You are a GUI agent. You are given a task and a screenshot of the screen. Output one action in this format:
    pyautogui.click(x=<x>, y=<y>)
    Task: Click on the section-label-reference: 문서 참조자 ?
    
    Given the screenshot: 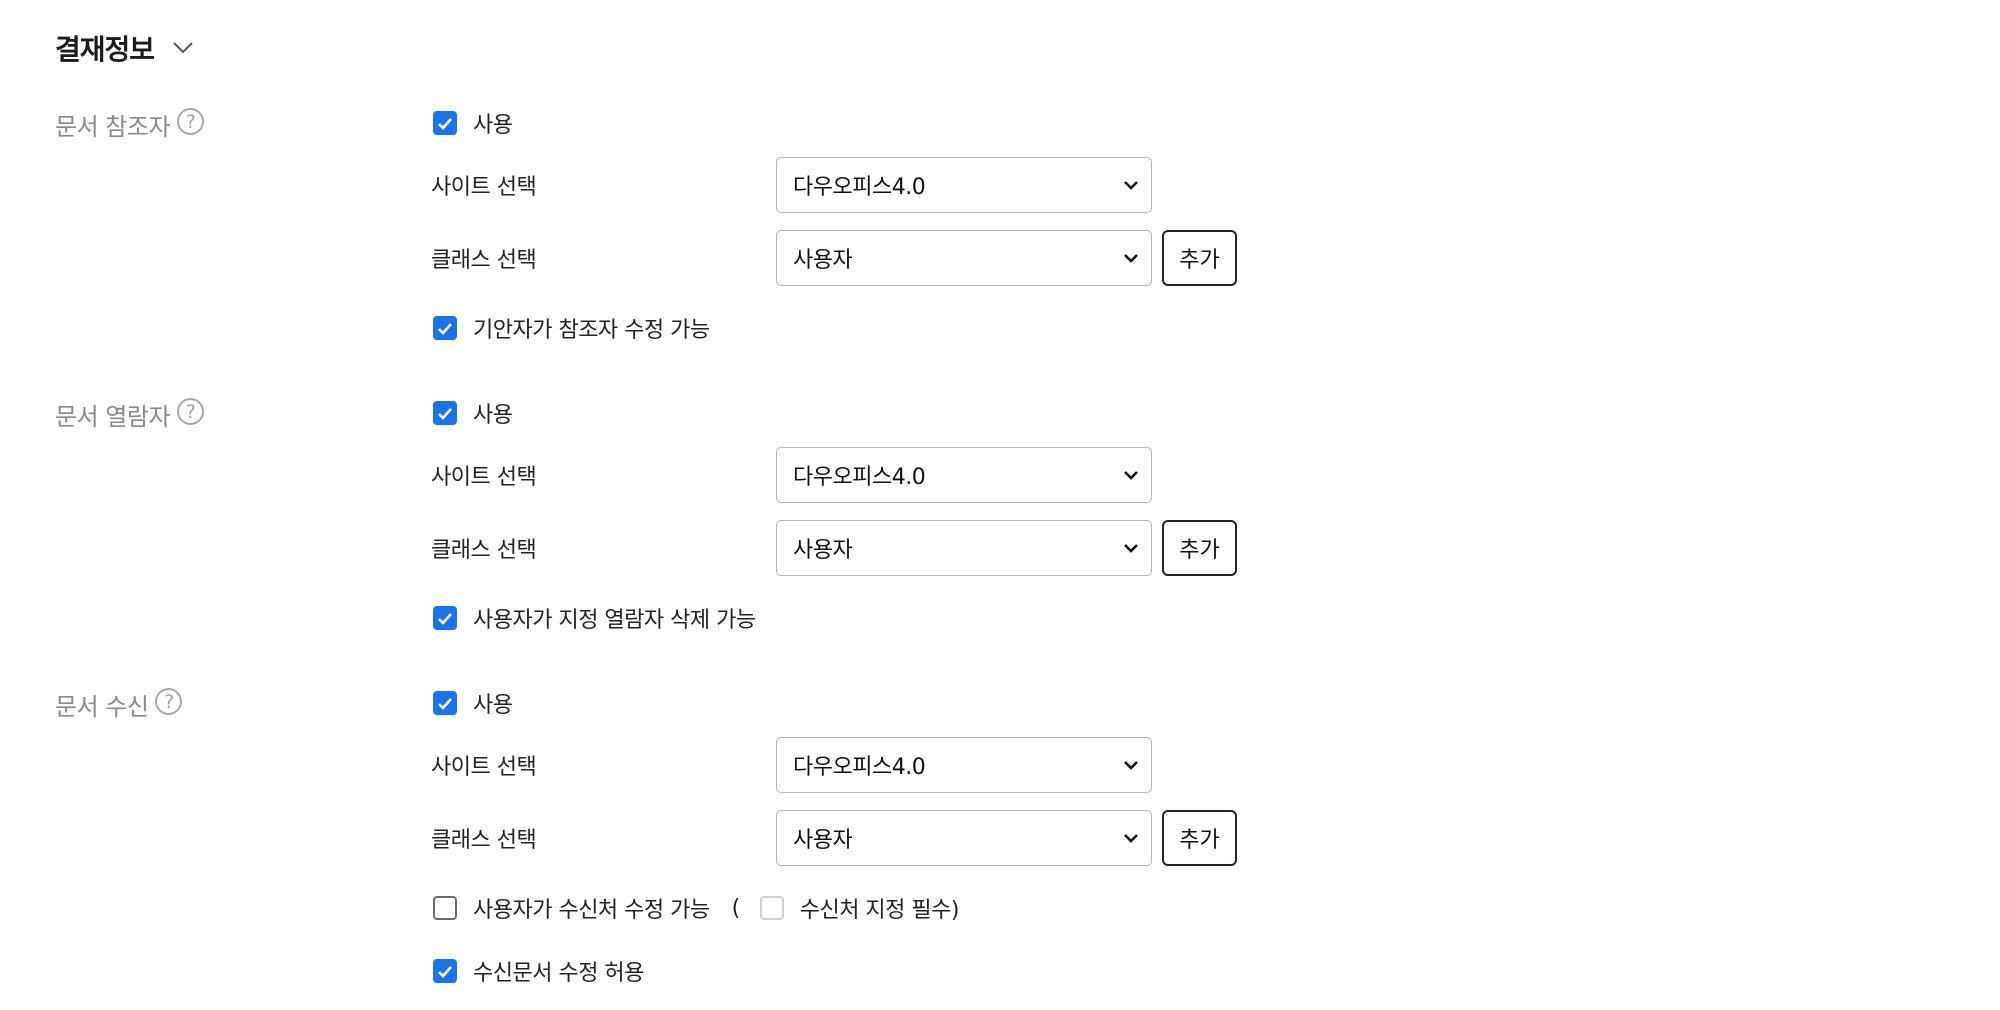 What is the action you would take?
    pyautogui.click(x=130, y=124)
    